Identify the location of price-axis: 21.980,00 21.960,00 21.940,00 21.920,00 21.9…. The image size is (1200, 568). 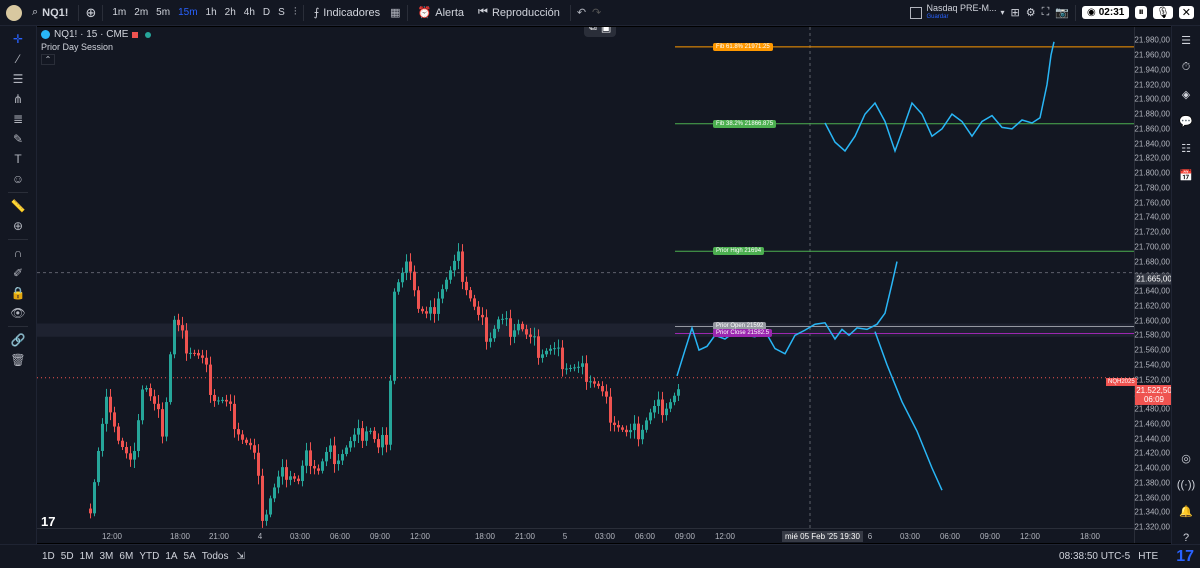
(1153, 285).